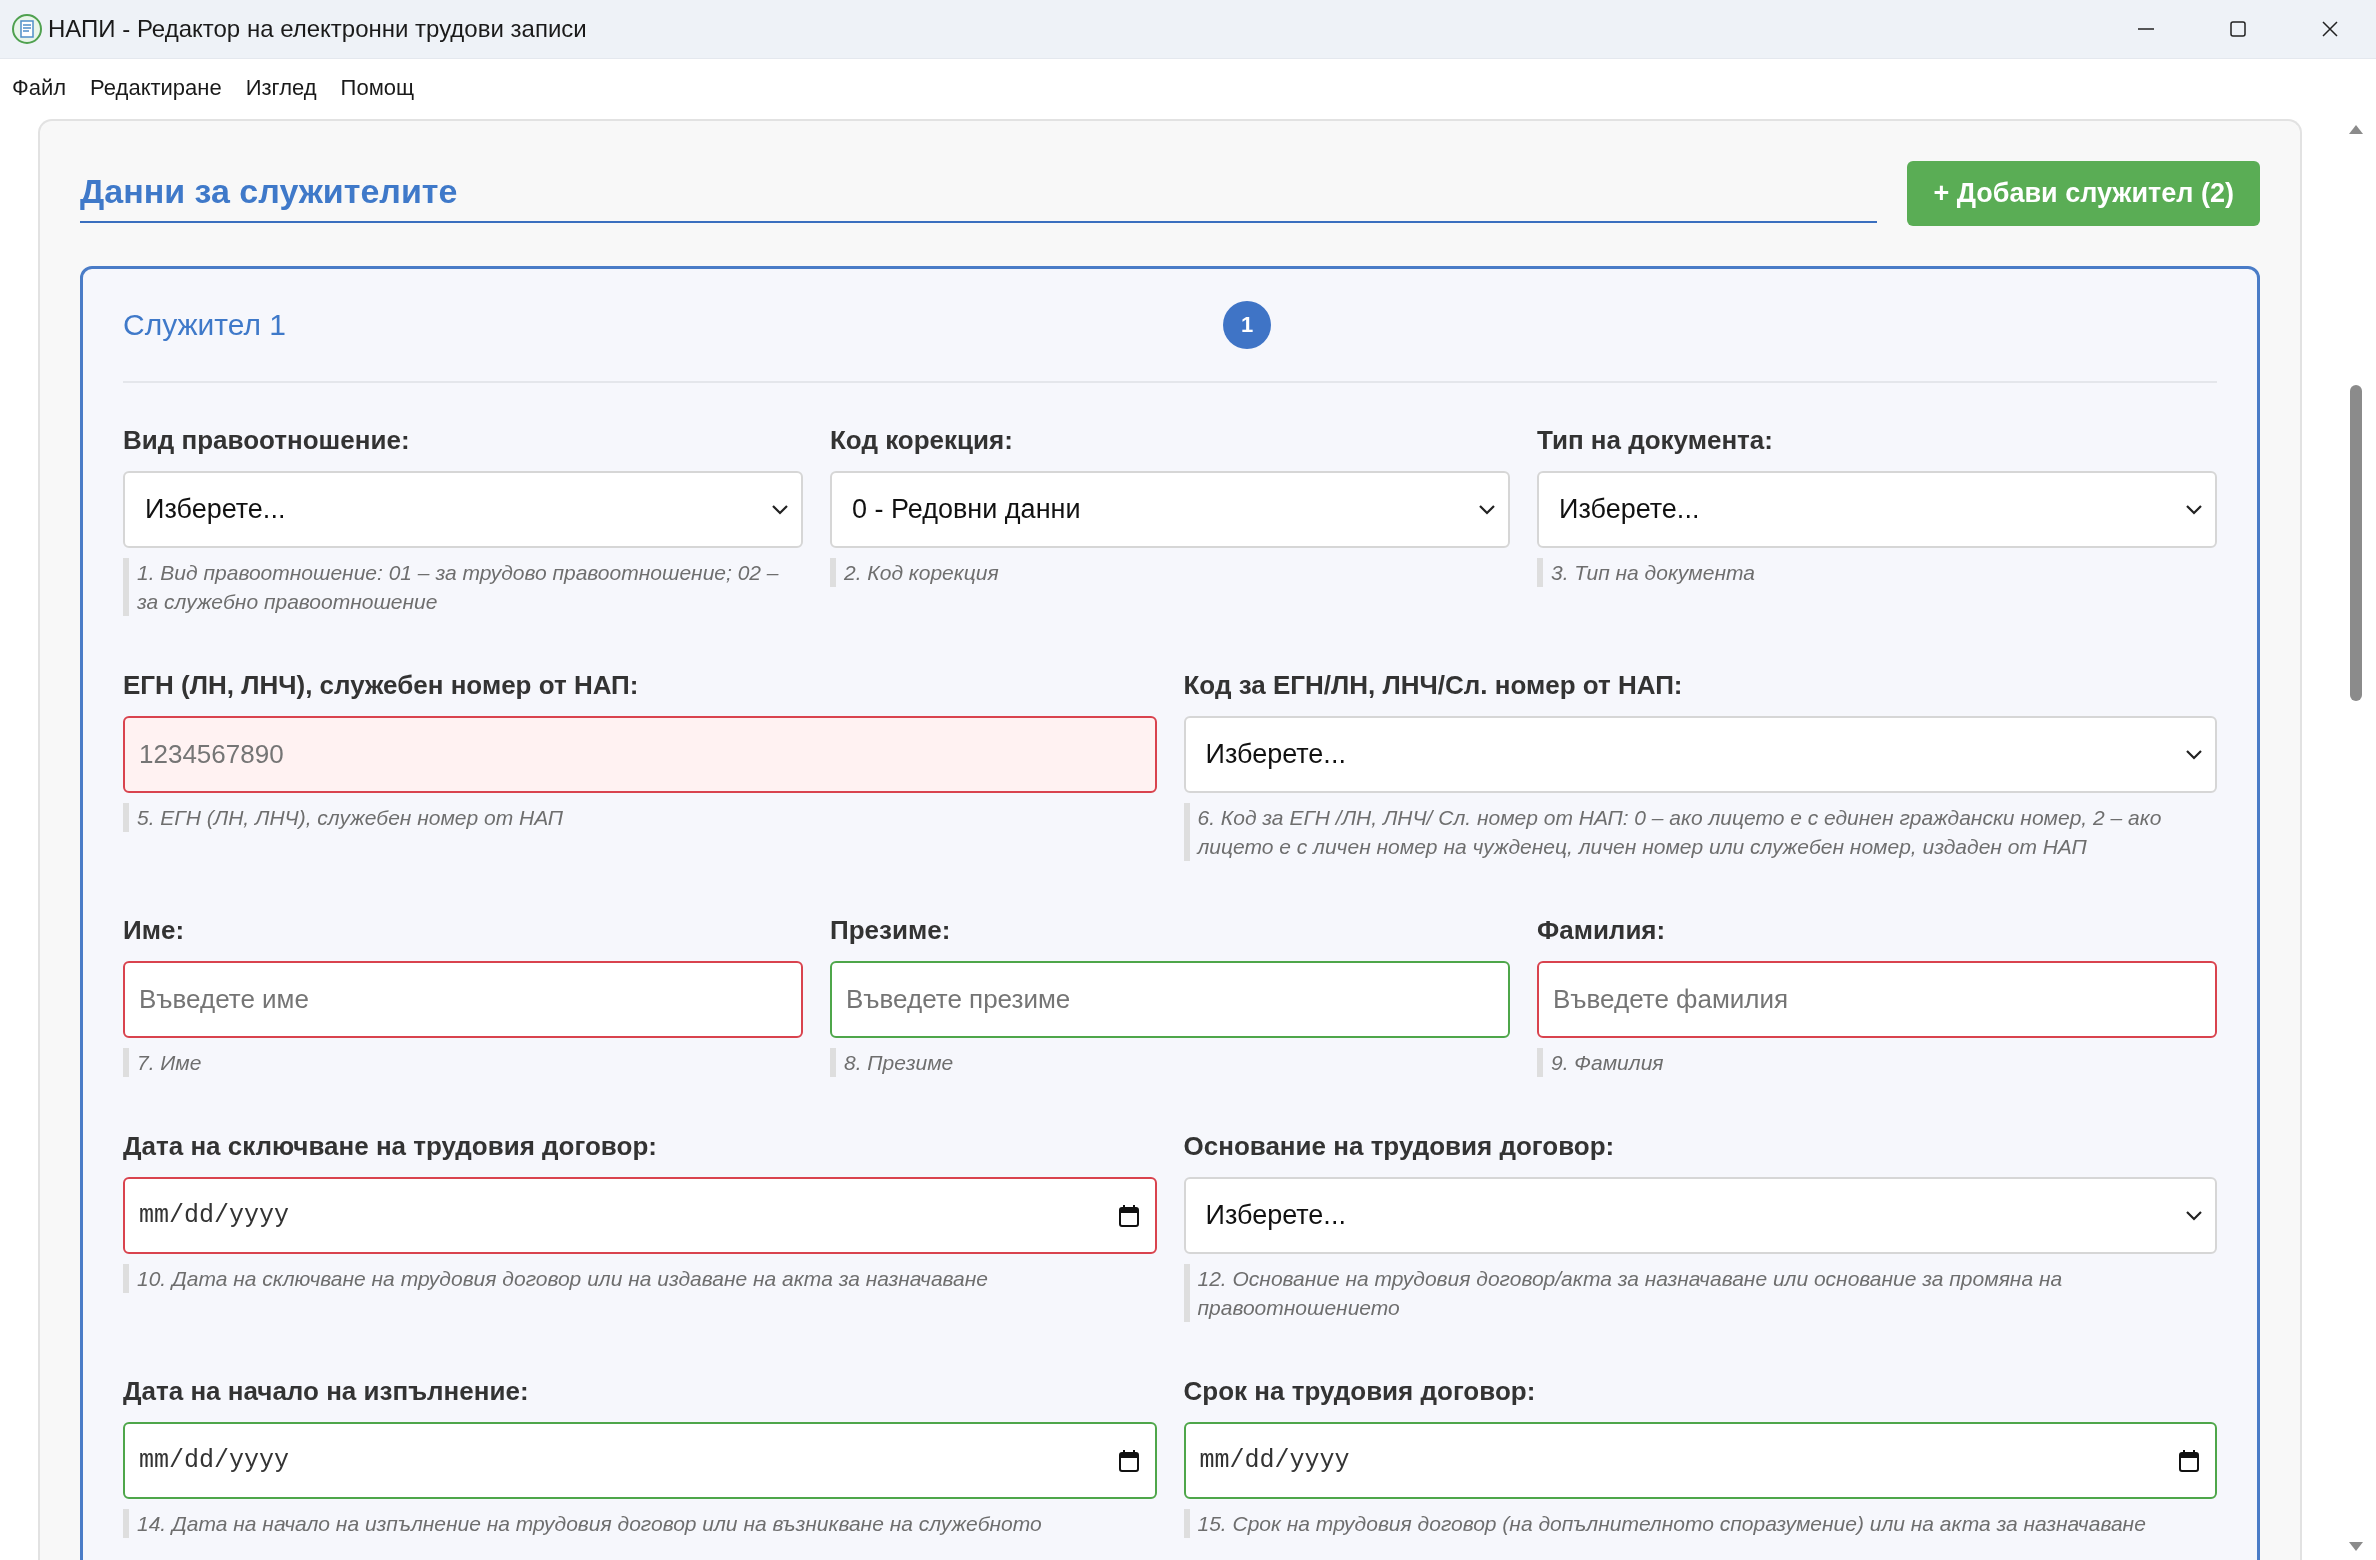 The image size is (2376, 1560). What do you see at coordinates (377, 88) in the screenshot?
I see `menu-item: Помощ` at bounding box center [377, 88].